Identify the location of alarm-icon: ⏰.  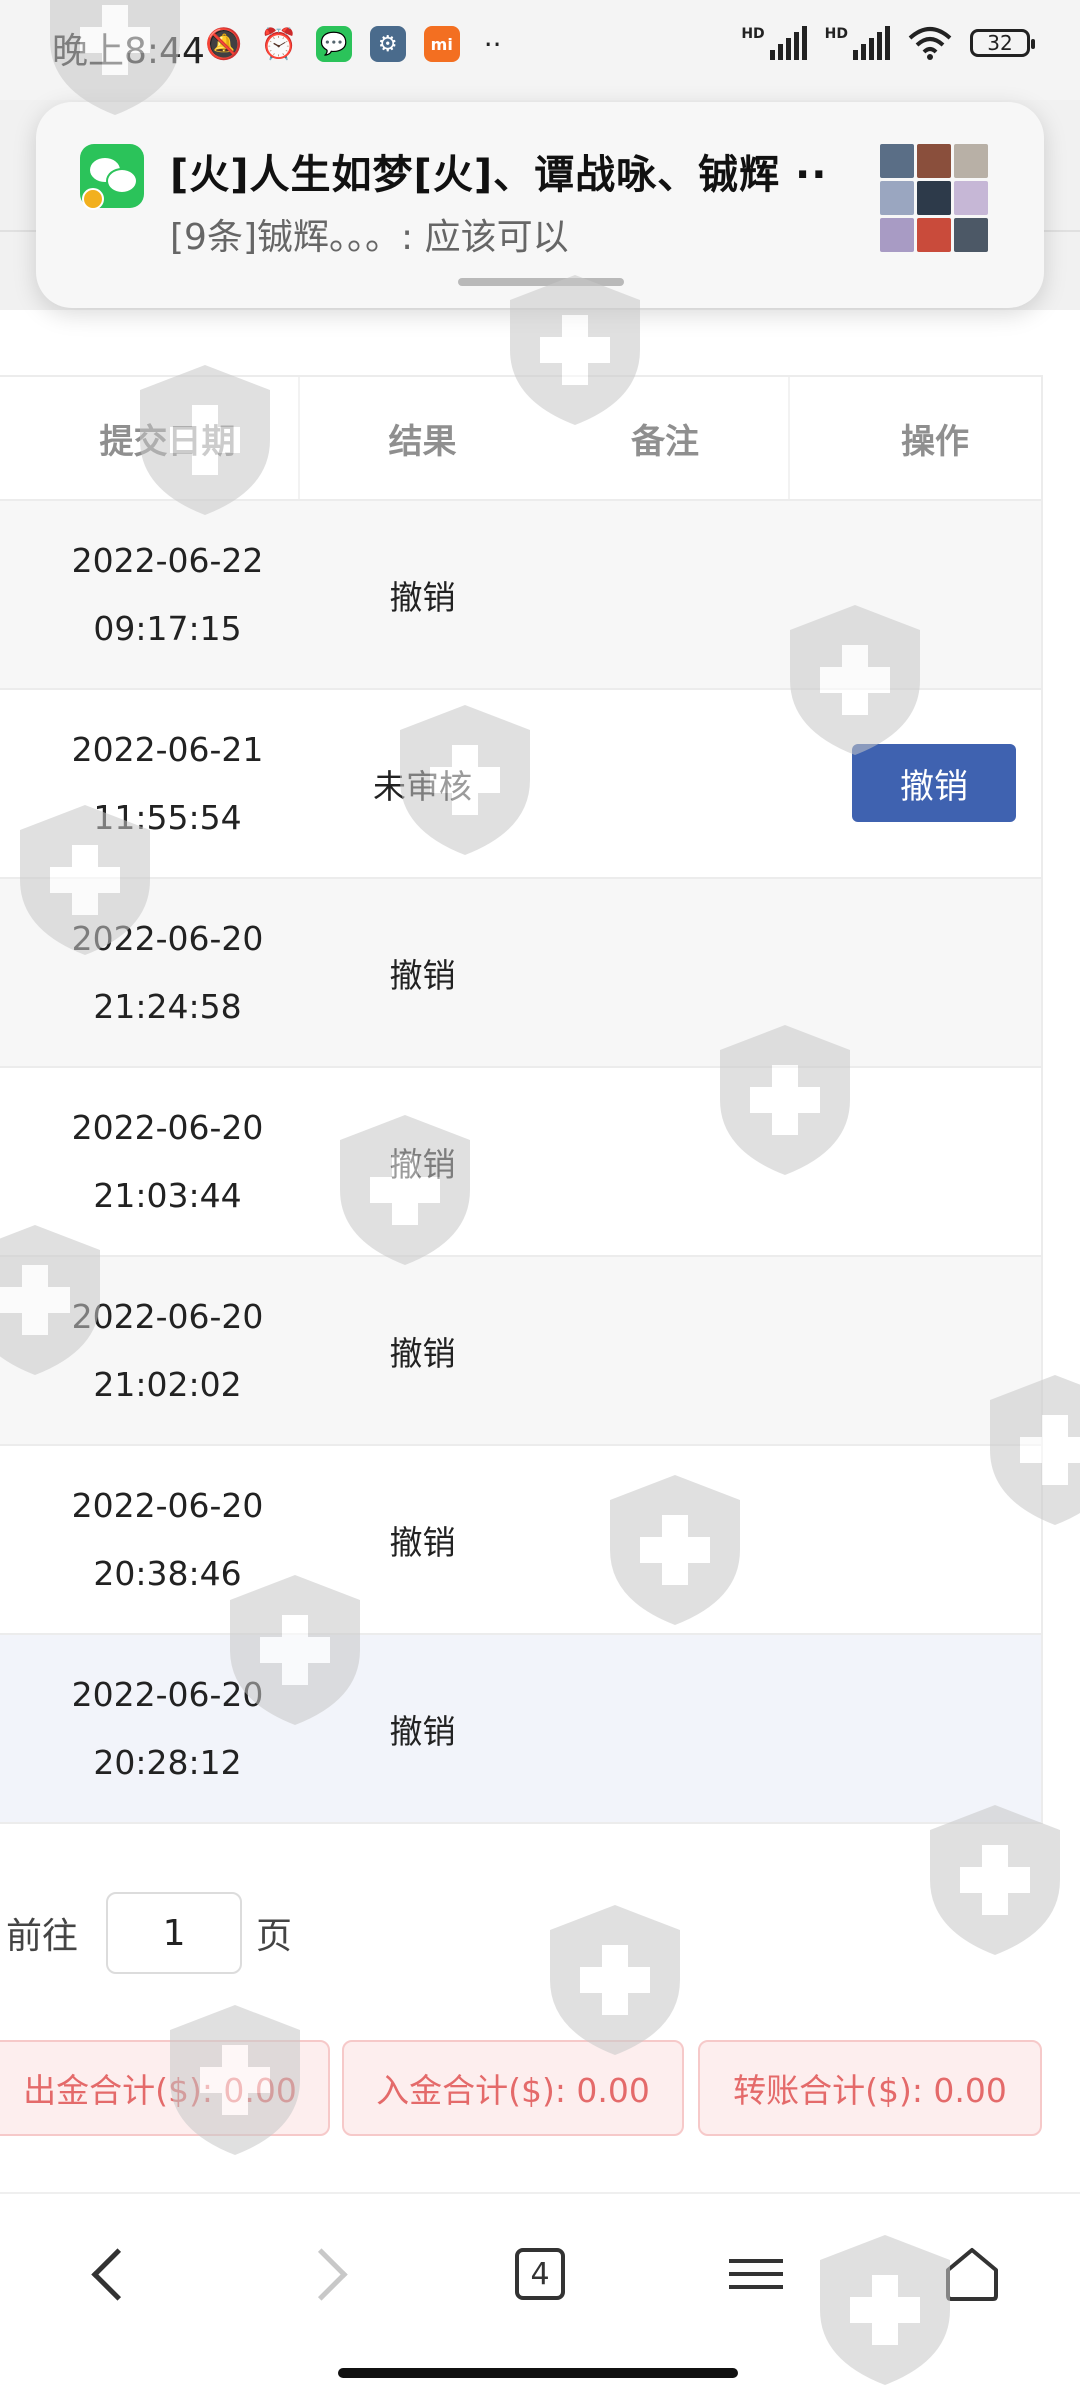
(279, 44).